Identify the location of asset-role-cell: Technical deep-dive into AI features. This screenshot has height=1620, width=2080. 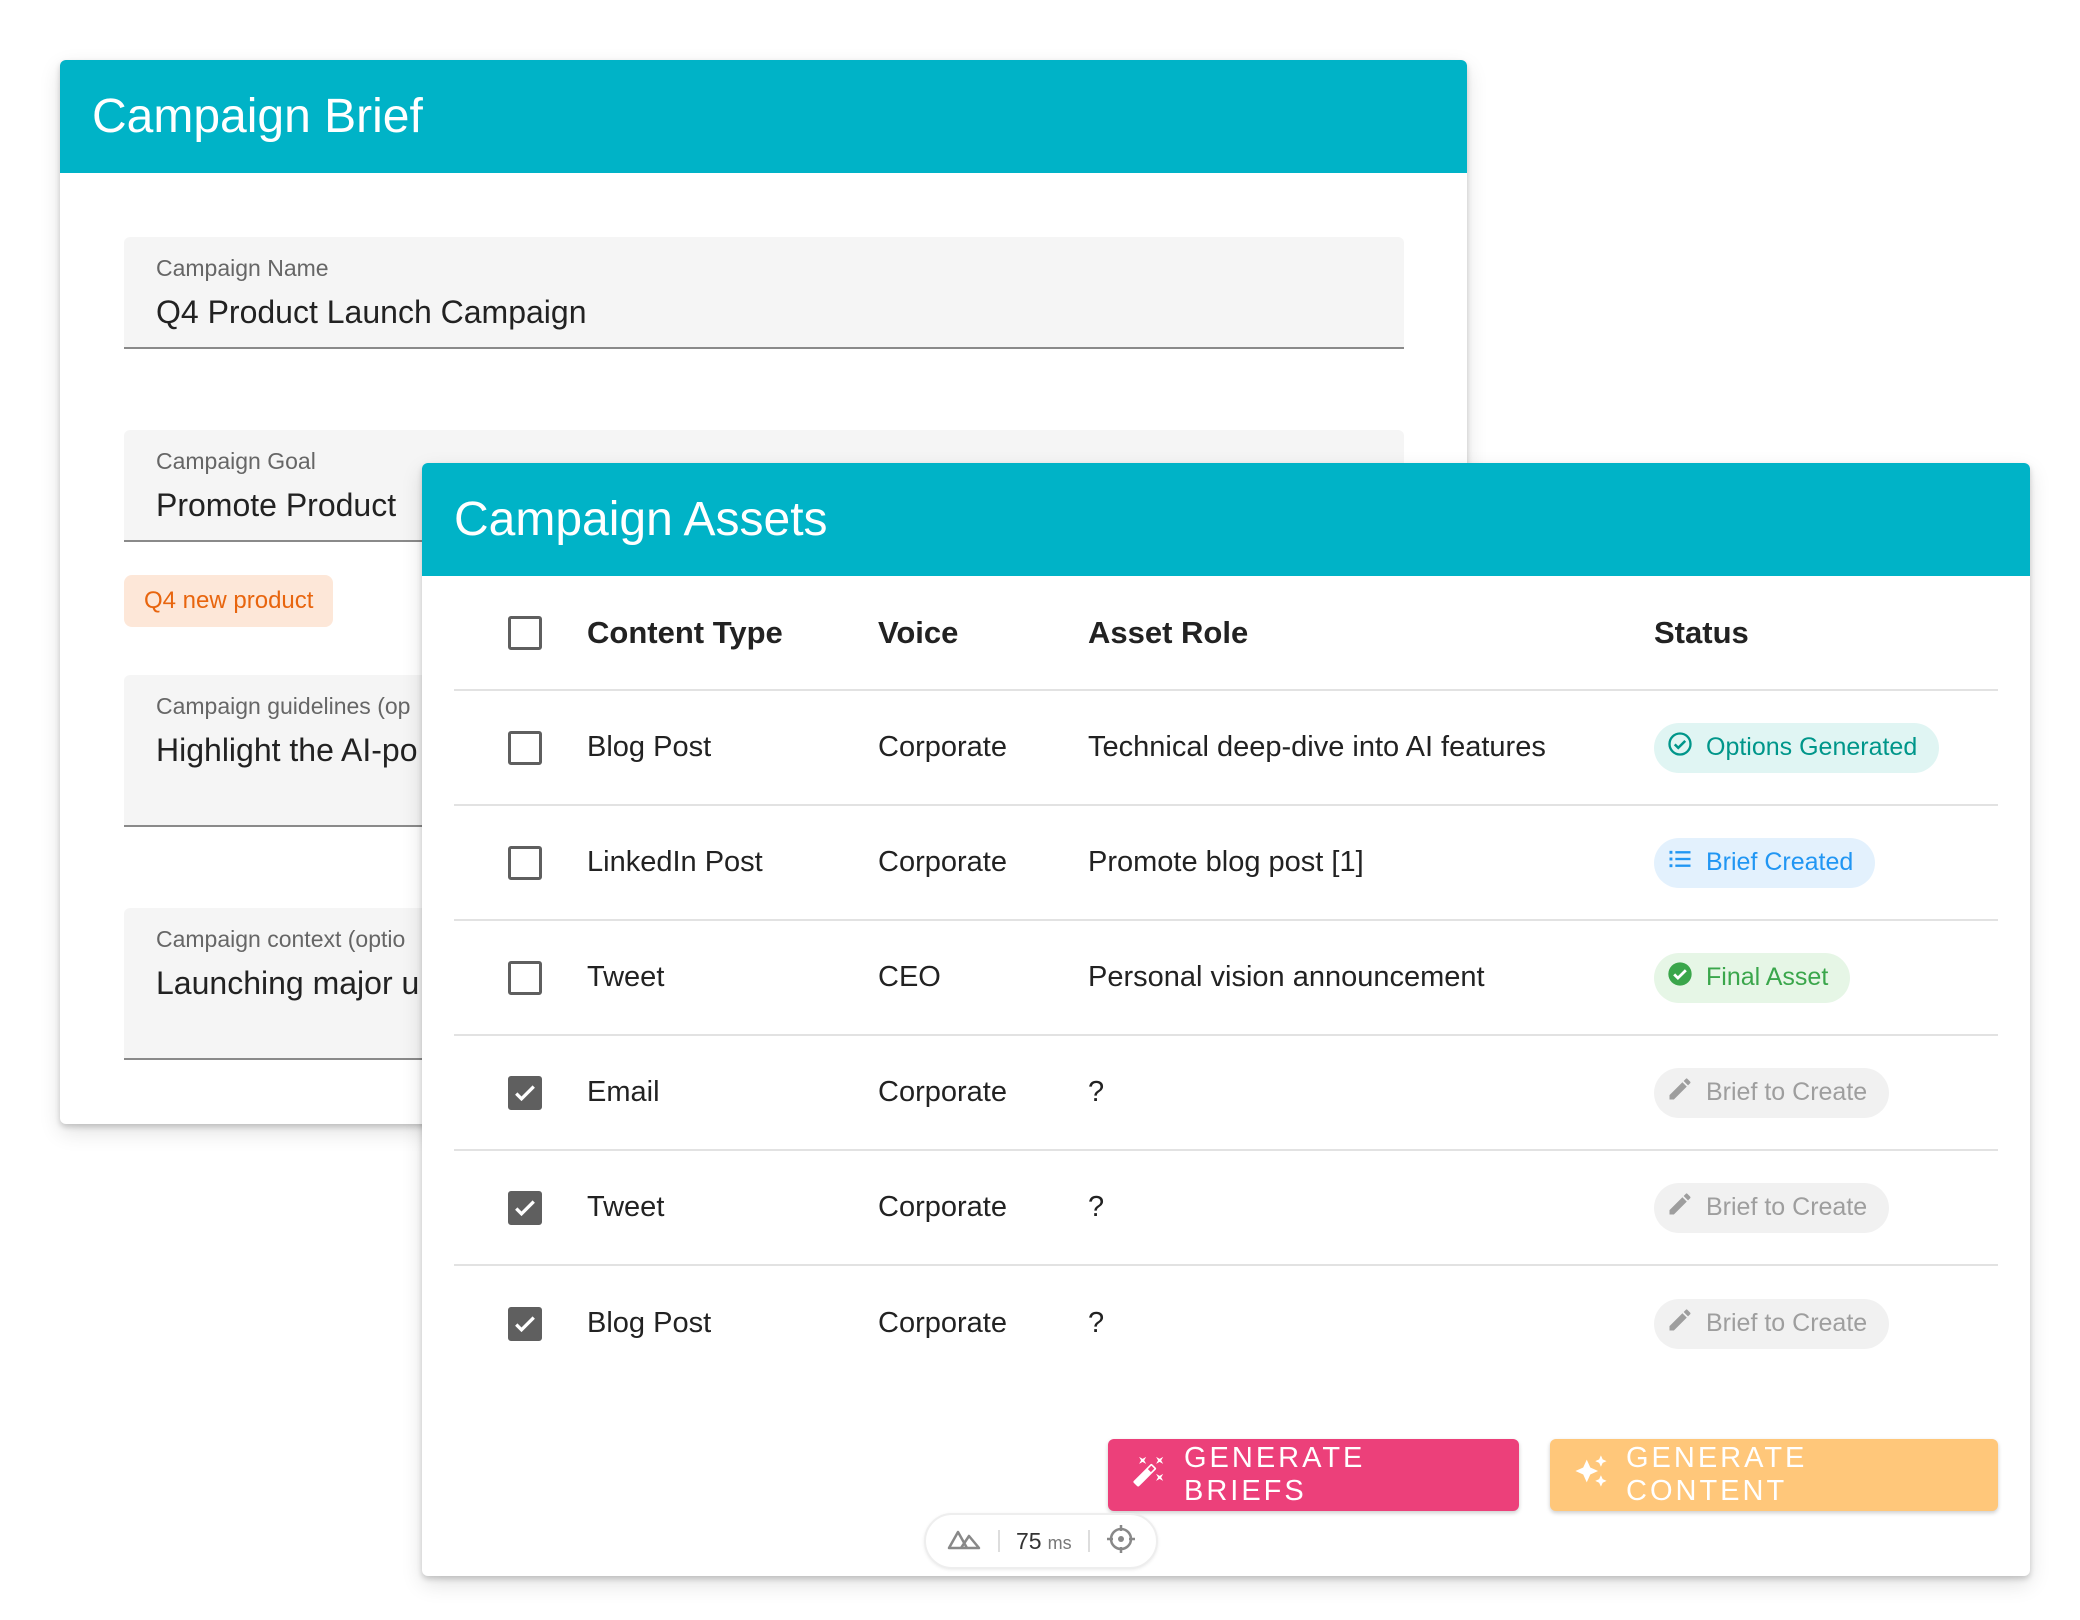
(1317, 747).